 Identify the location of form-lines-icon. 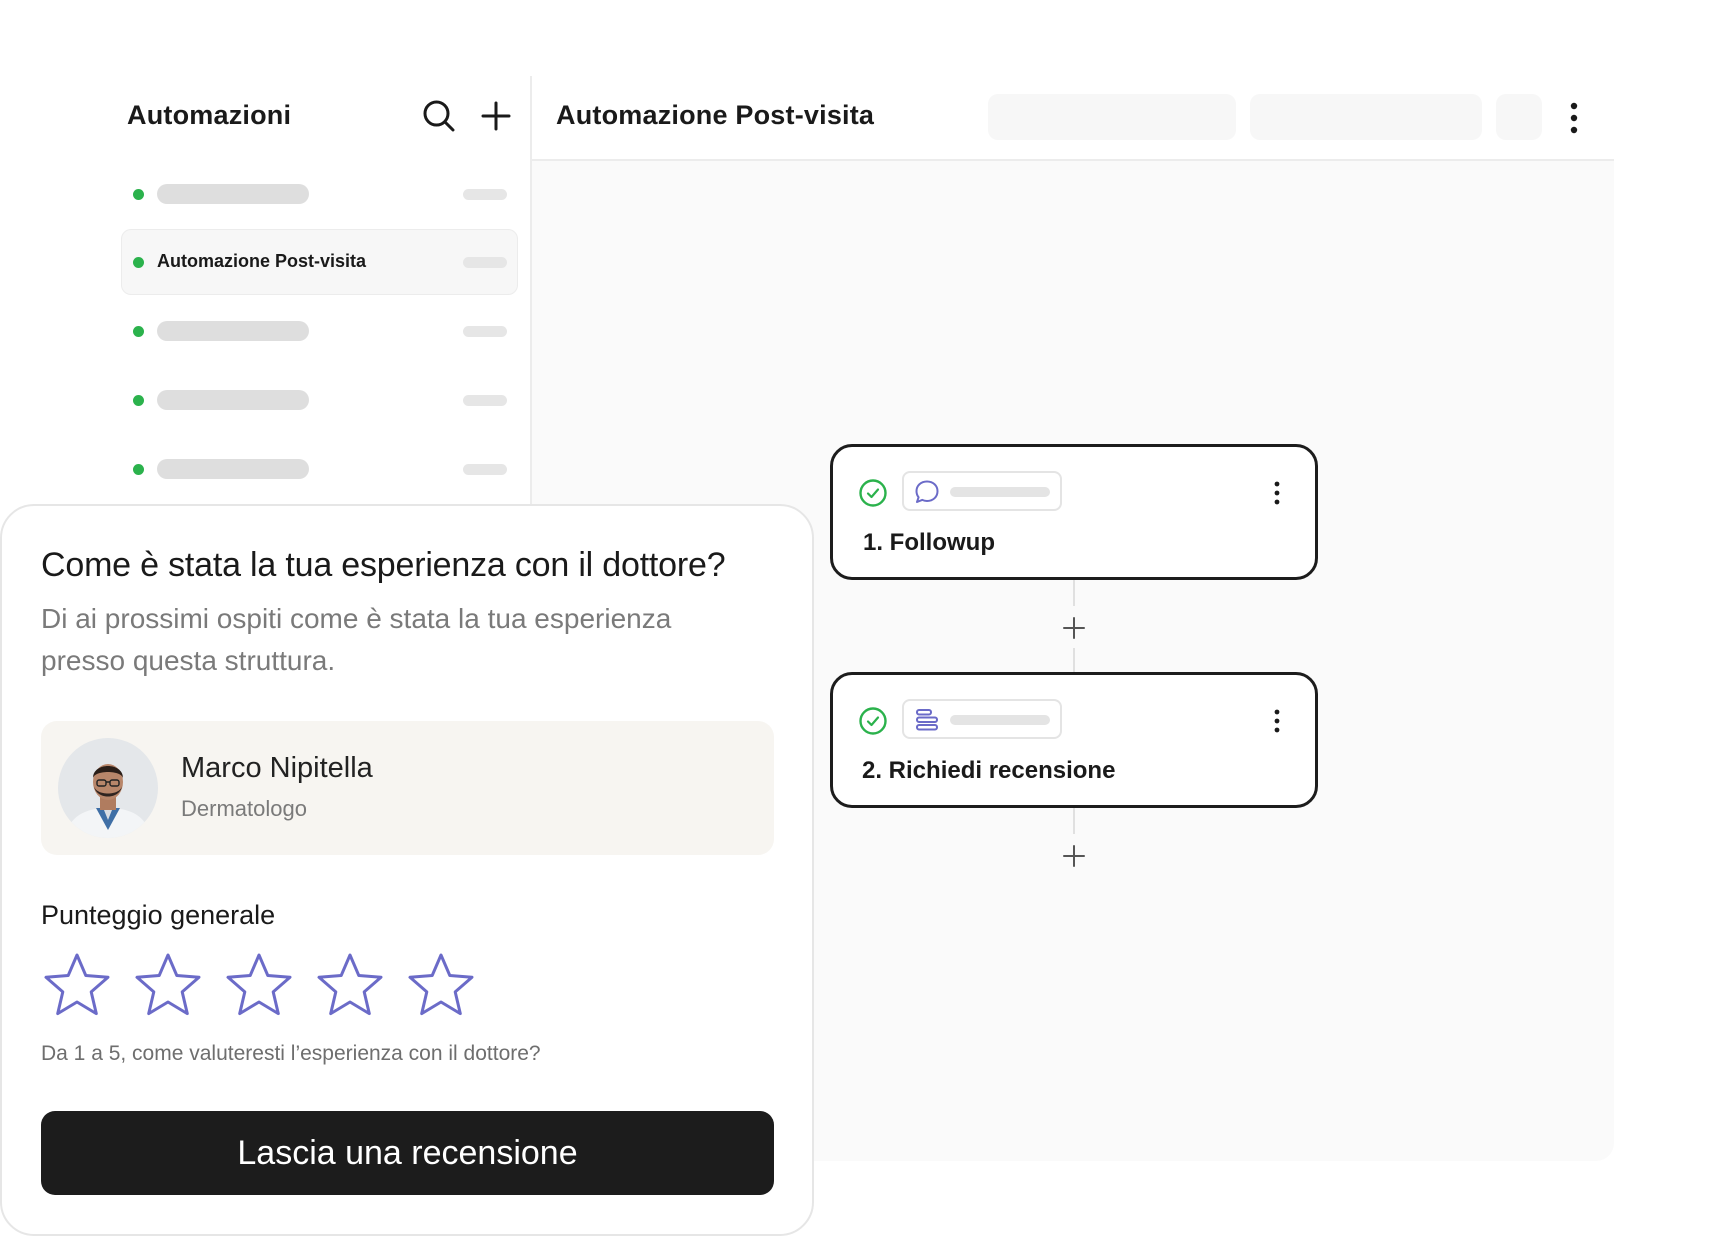
(927, 720).